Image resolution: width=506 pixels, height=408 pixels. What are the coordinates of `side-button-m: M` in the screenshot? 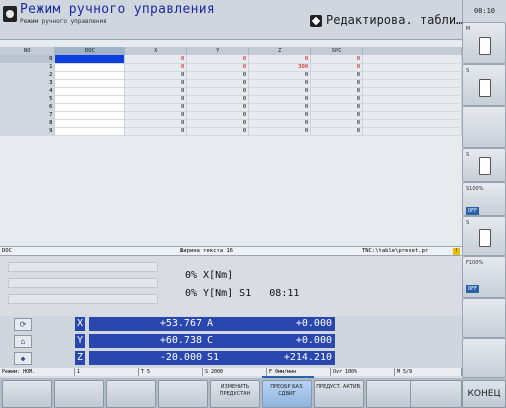 It's located at (484, 43).